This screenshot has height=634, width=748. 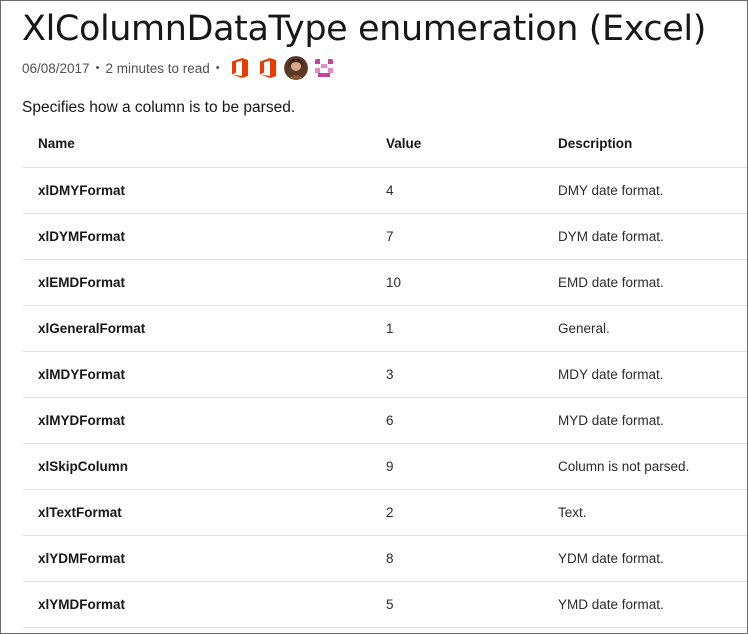 What do you see at coordinates (645, 466) in the screenshot?
I see `member-description: Column is not parsed.` at bounding box center [645, 466].